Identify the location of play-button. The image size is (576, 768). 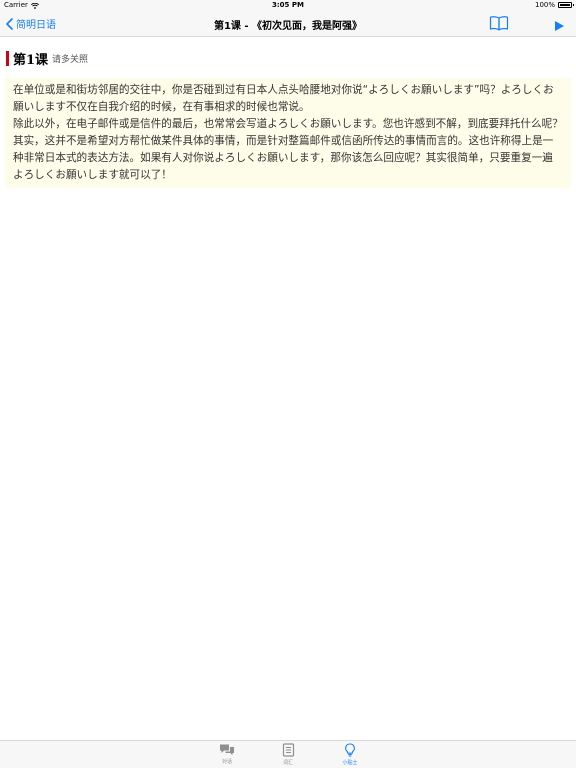
(559, 24).